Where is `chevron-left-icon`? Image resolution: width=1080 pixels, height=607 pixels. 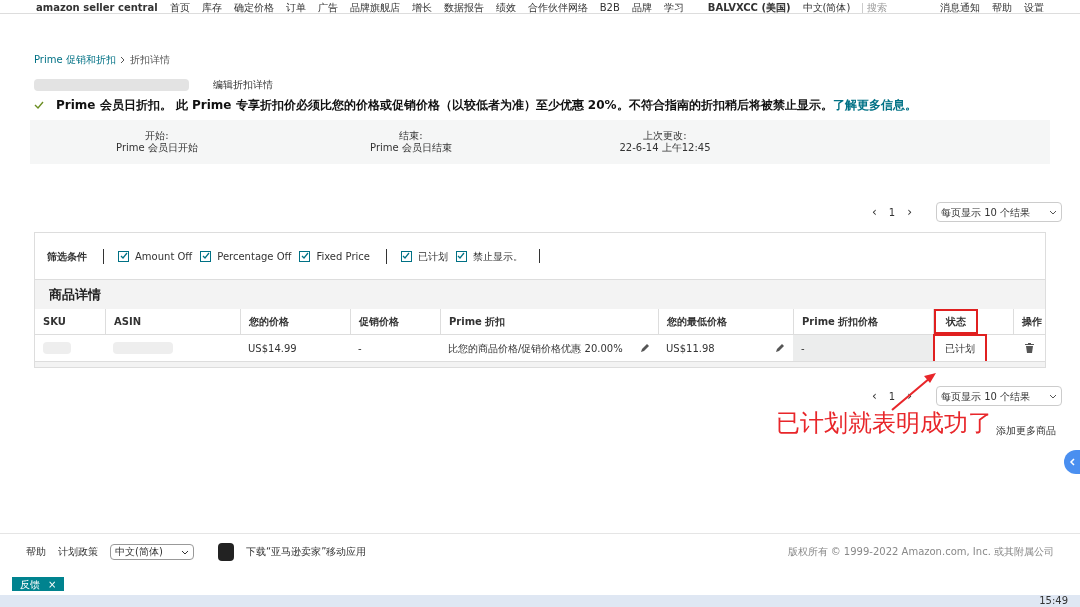
chevron-left-icon is located at coordinates (1072, 462).